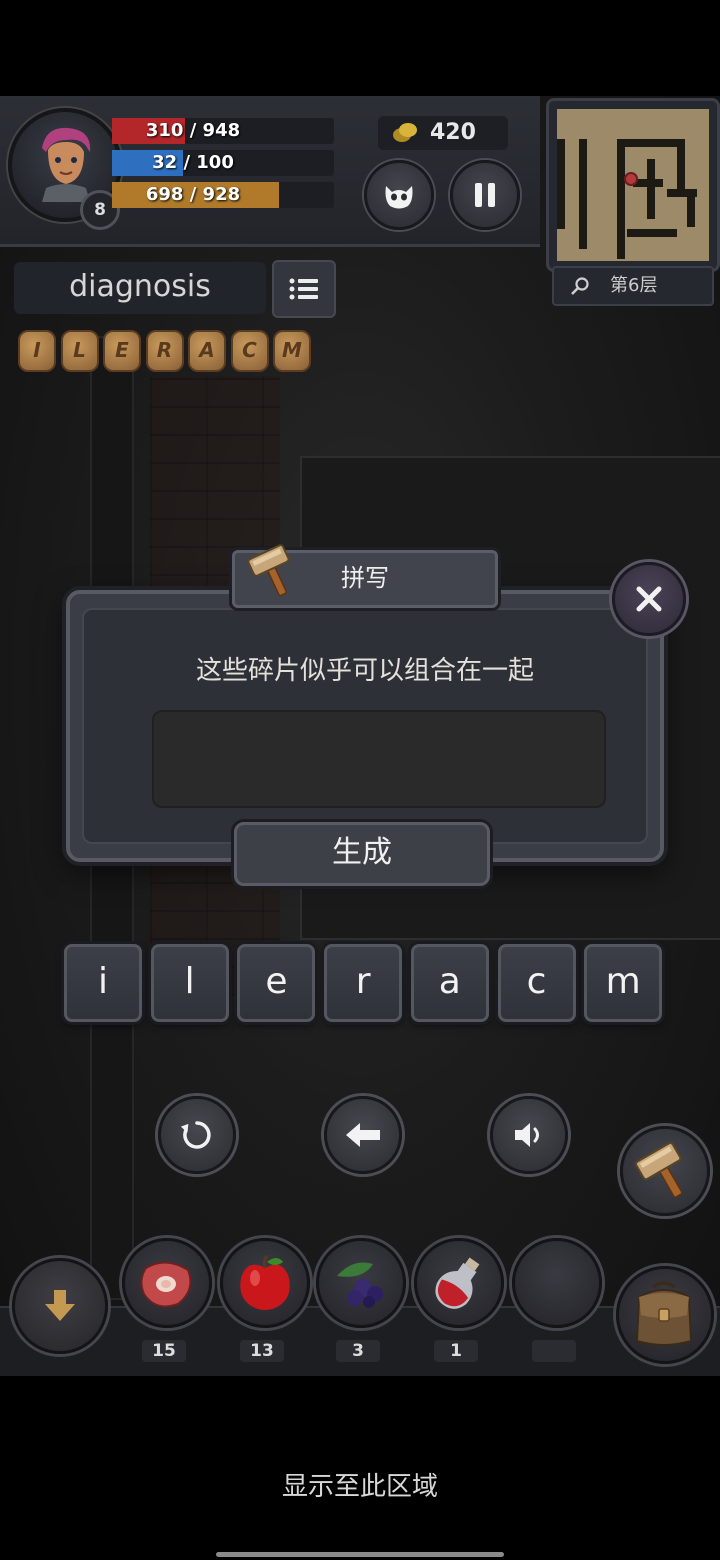  I want to click on hp-bar: 310 / 948, so click(223, 131).